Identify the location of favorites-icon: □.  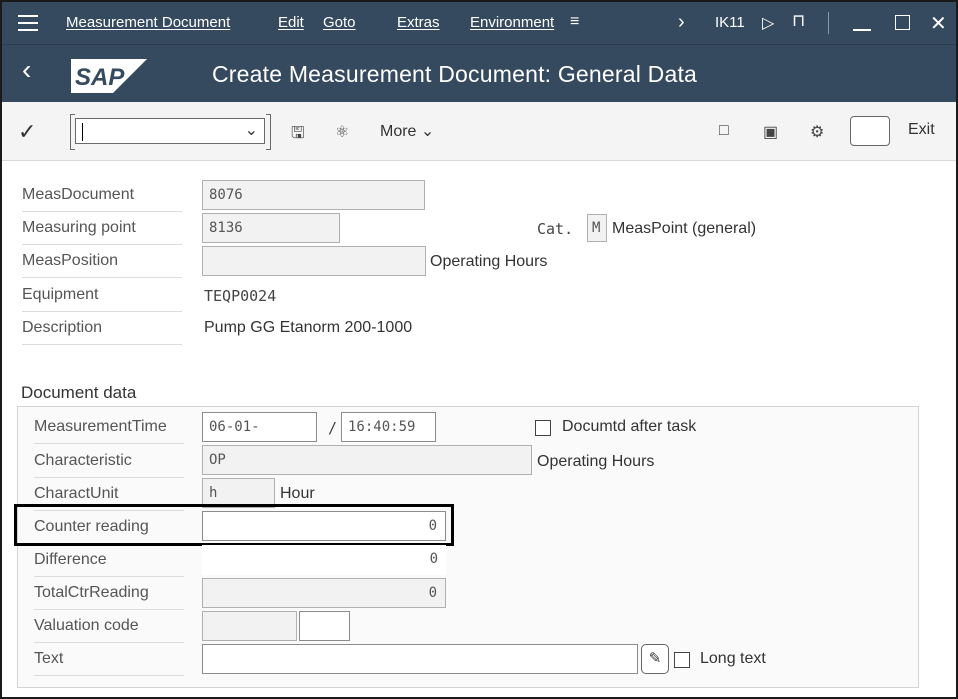
(724, 131).